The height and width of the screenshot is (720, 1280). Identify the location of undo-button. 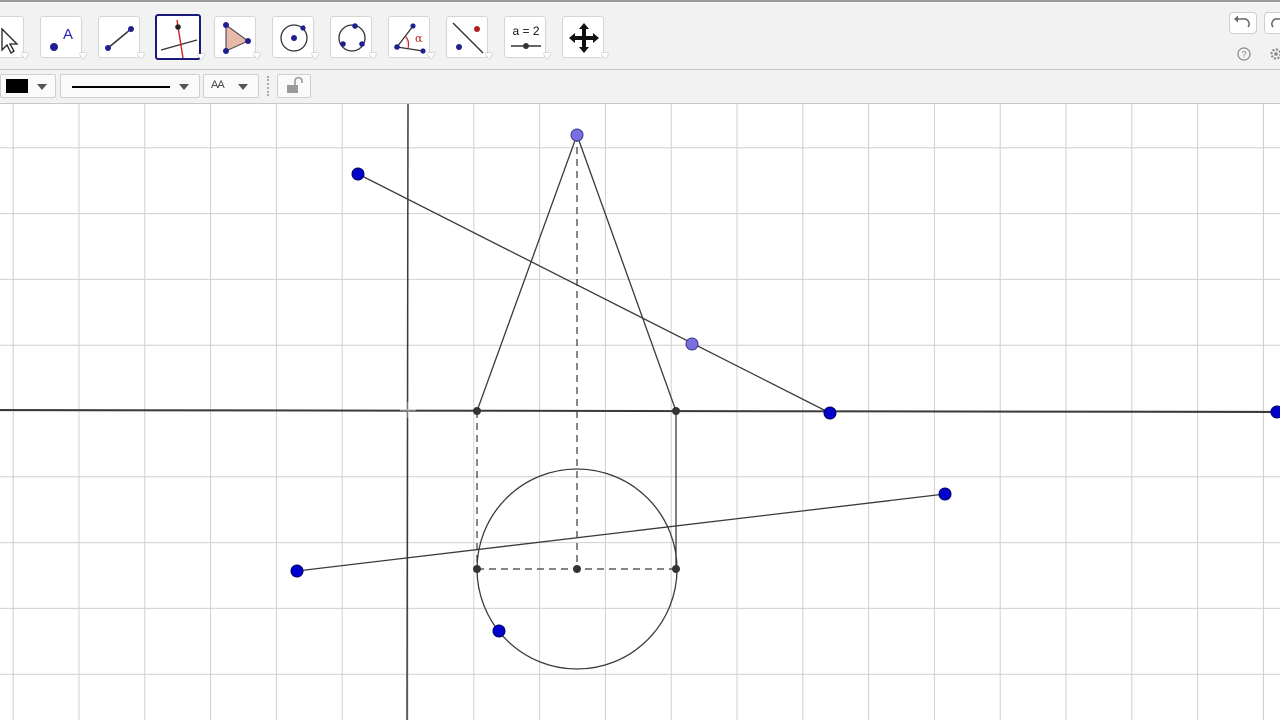
(1243, 23).